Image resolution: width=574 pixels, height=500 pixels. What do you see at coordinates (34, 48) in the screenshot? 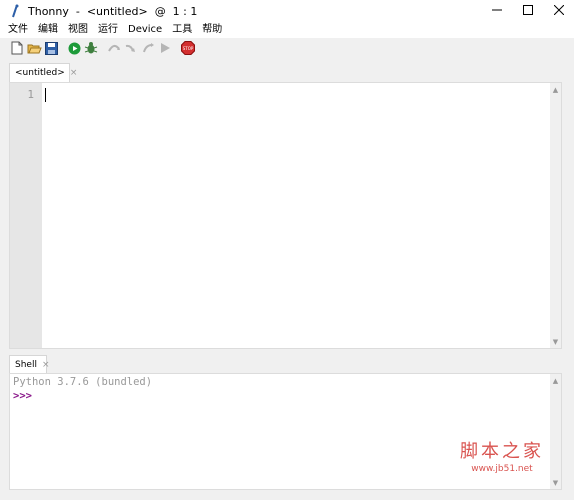
I see `open-file-icon` at bounding box center [34, 48].